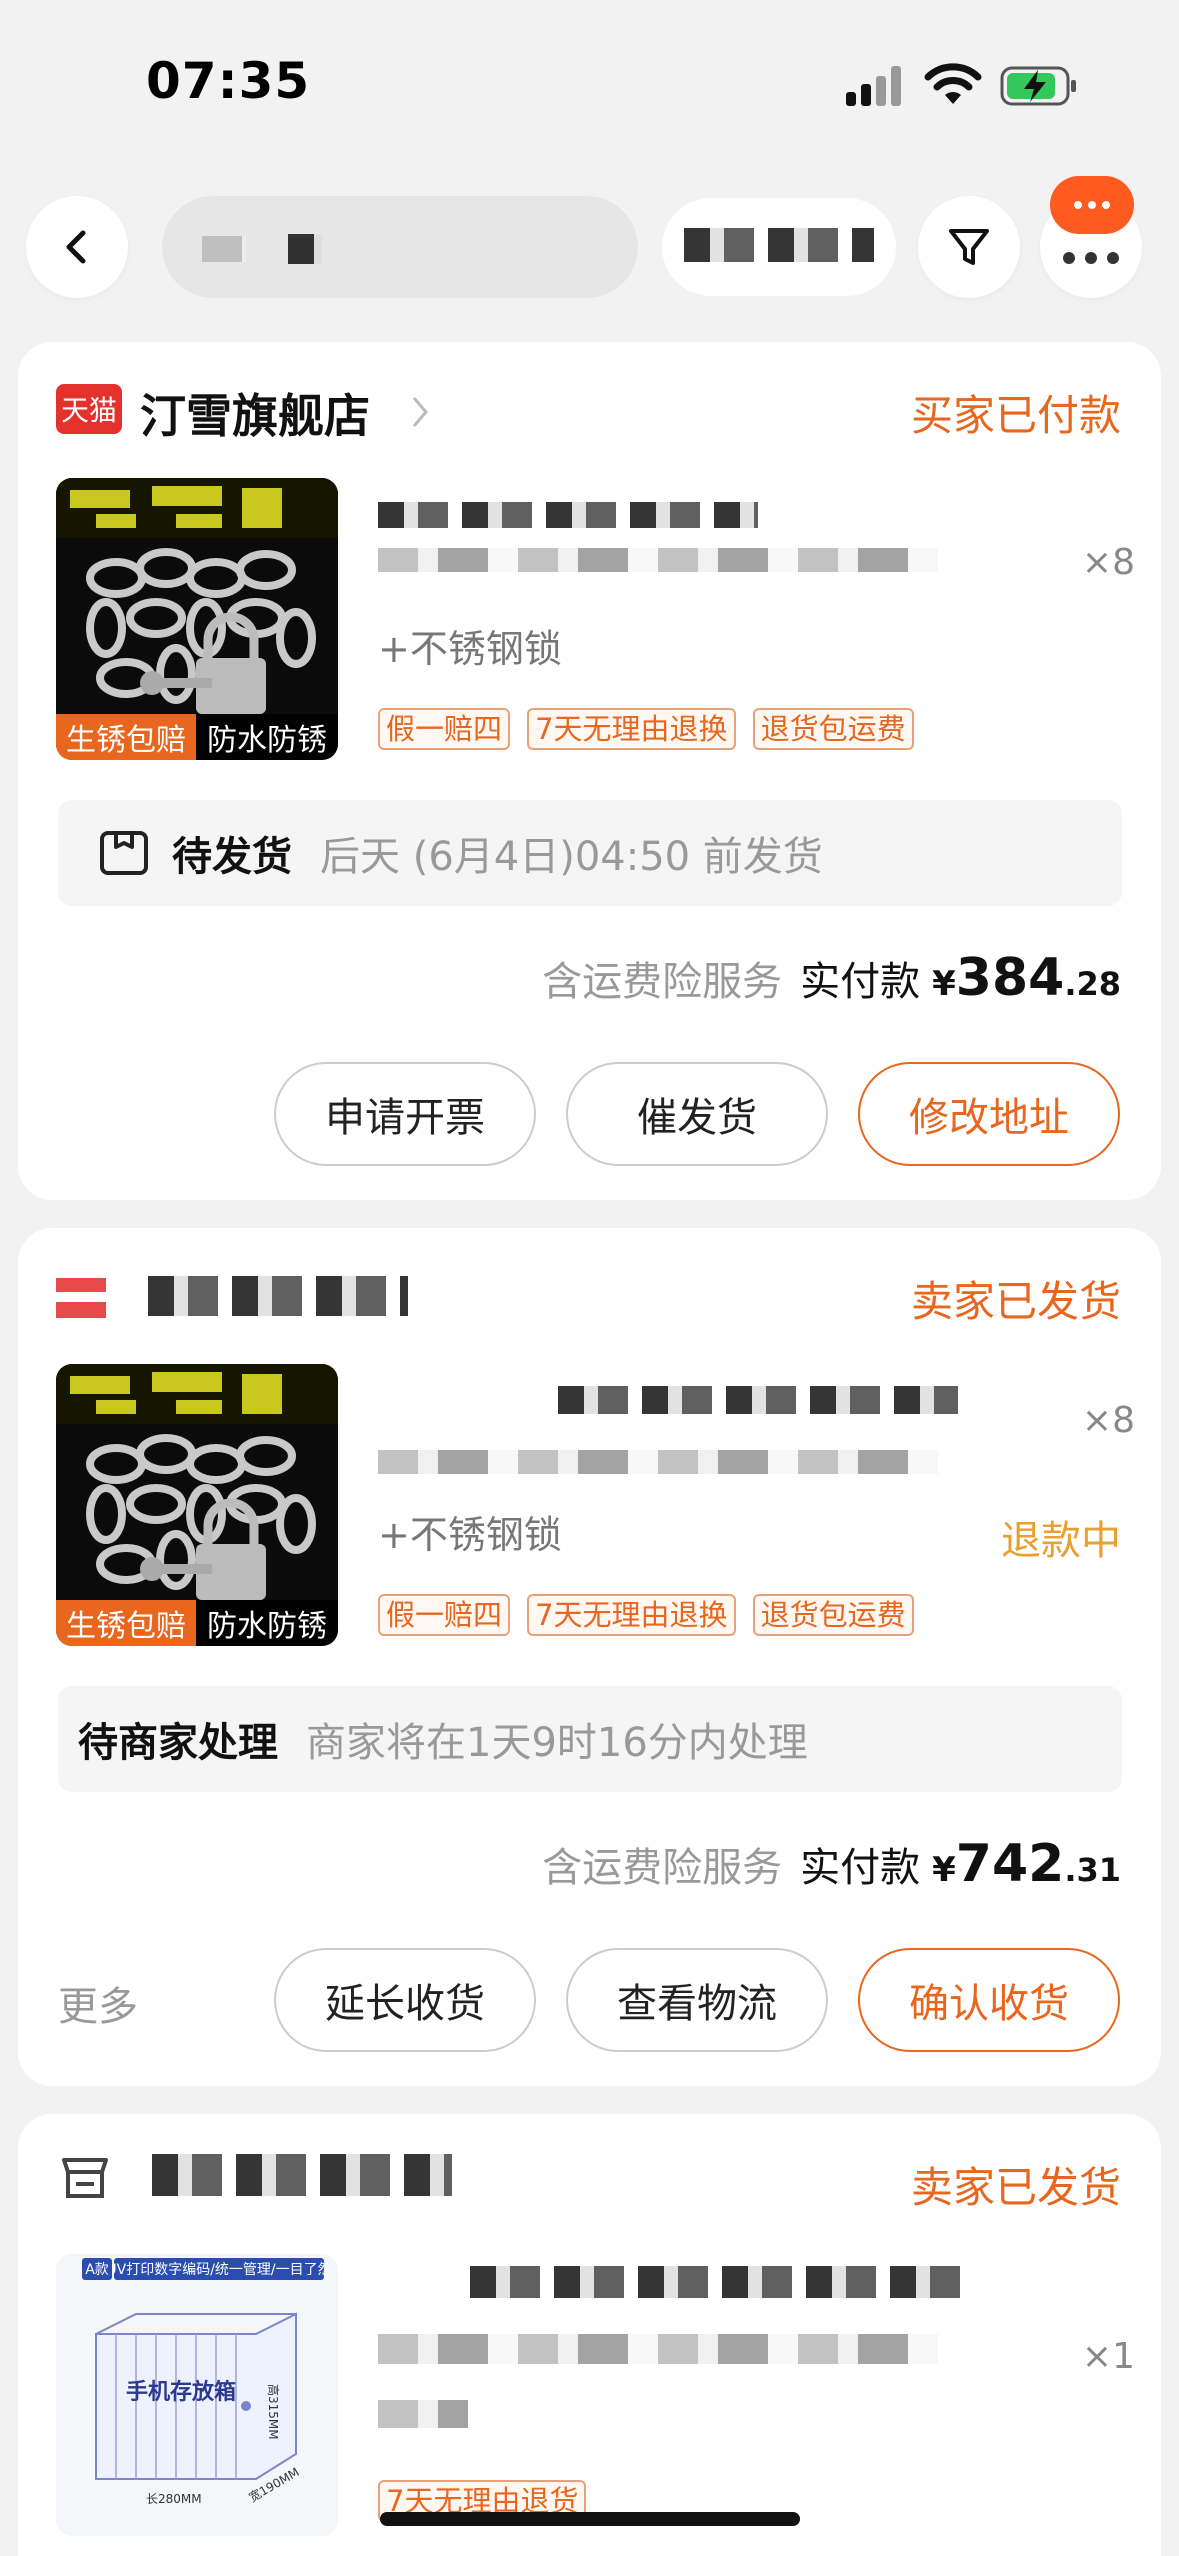  Describe the element at coordinates (1108, 2356) in the screenshot. I see `item-quantity: ×1` at that location.